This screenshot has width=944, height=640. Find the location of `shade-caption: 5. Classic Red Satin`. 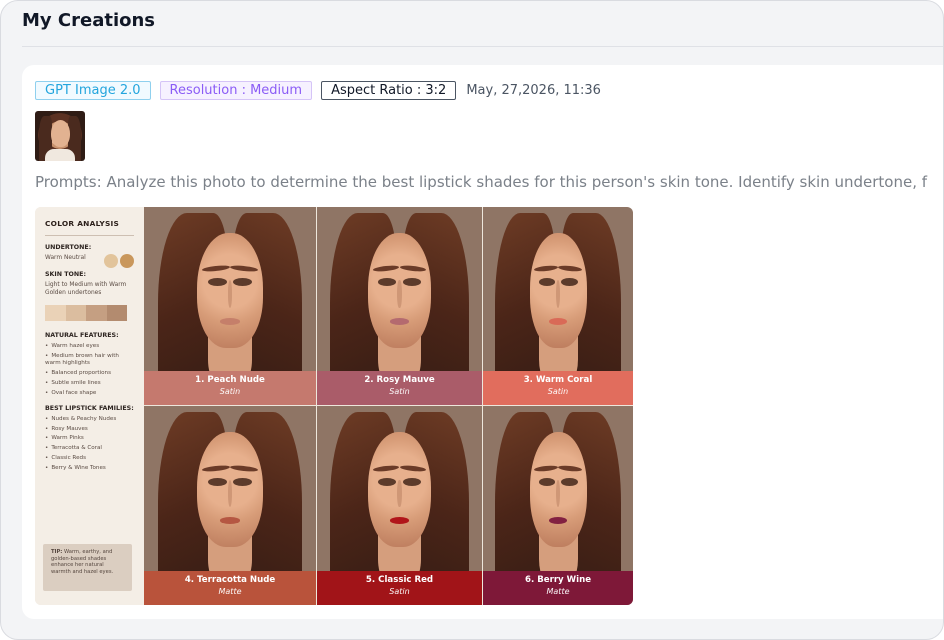

shade-caption: 5. Classic Red Satin is located at coordinates (399, 588).